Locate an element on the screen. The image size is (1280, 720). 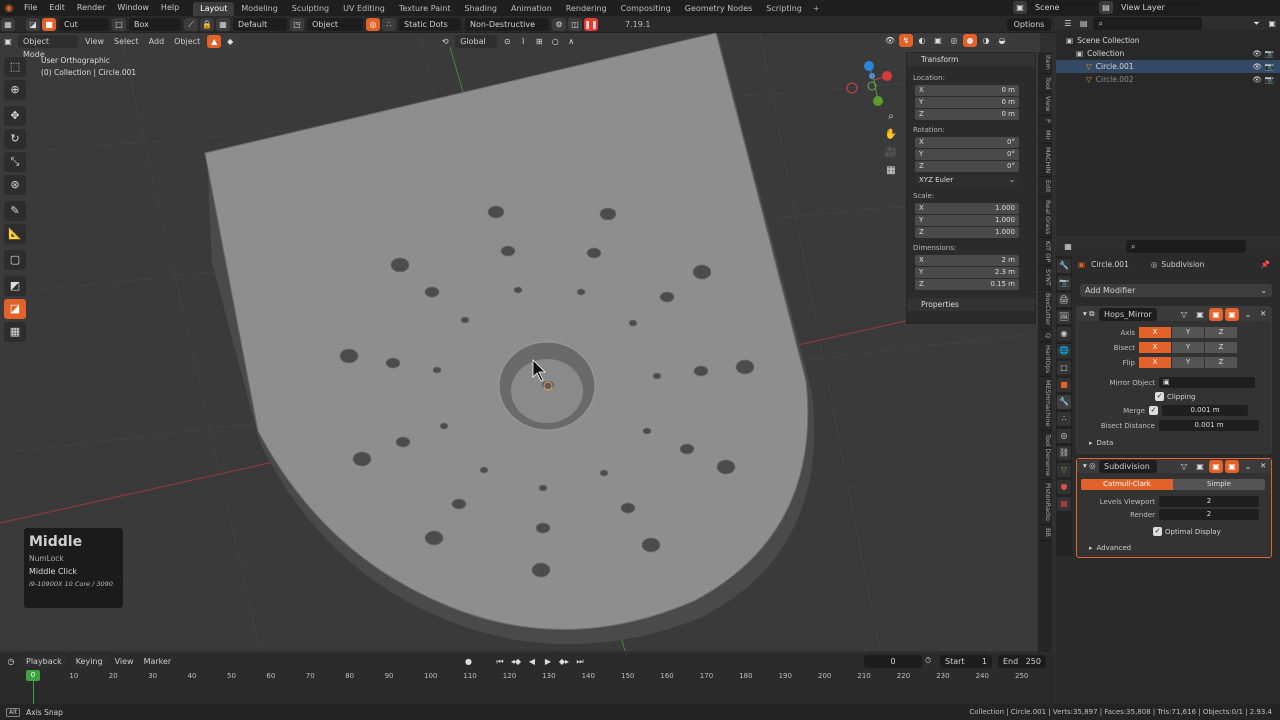
object-icon: ◳ is located at coordinates (297, 24).